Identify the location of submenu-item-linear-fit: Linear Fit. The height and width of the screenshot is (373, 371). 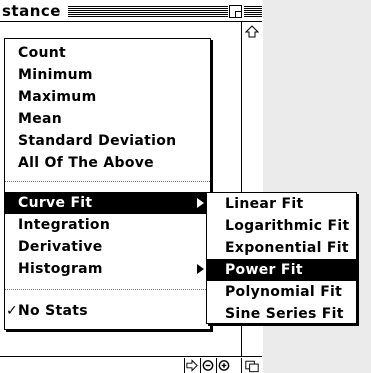
(281, 204).